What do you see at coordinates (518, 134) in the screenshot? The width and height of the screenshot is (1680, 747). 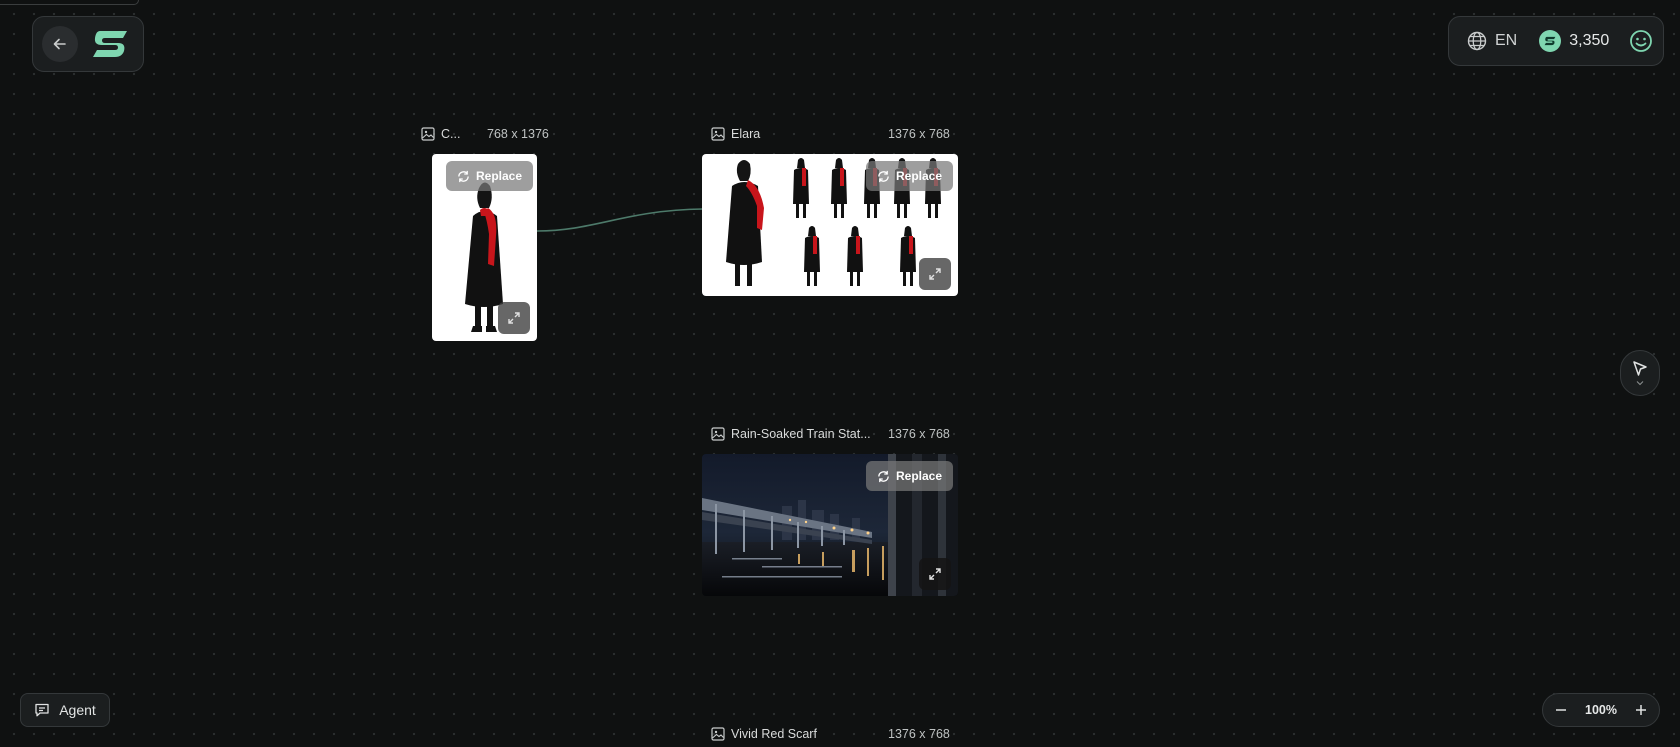 I see `node-dimensions: 768 x 1376` at bounding box center [518, 134].